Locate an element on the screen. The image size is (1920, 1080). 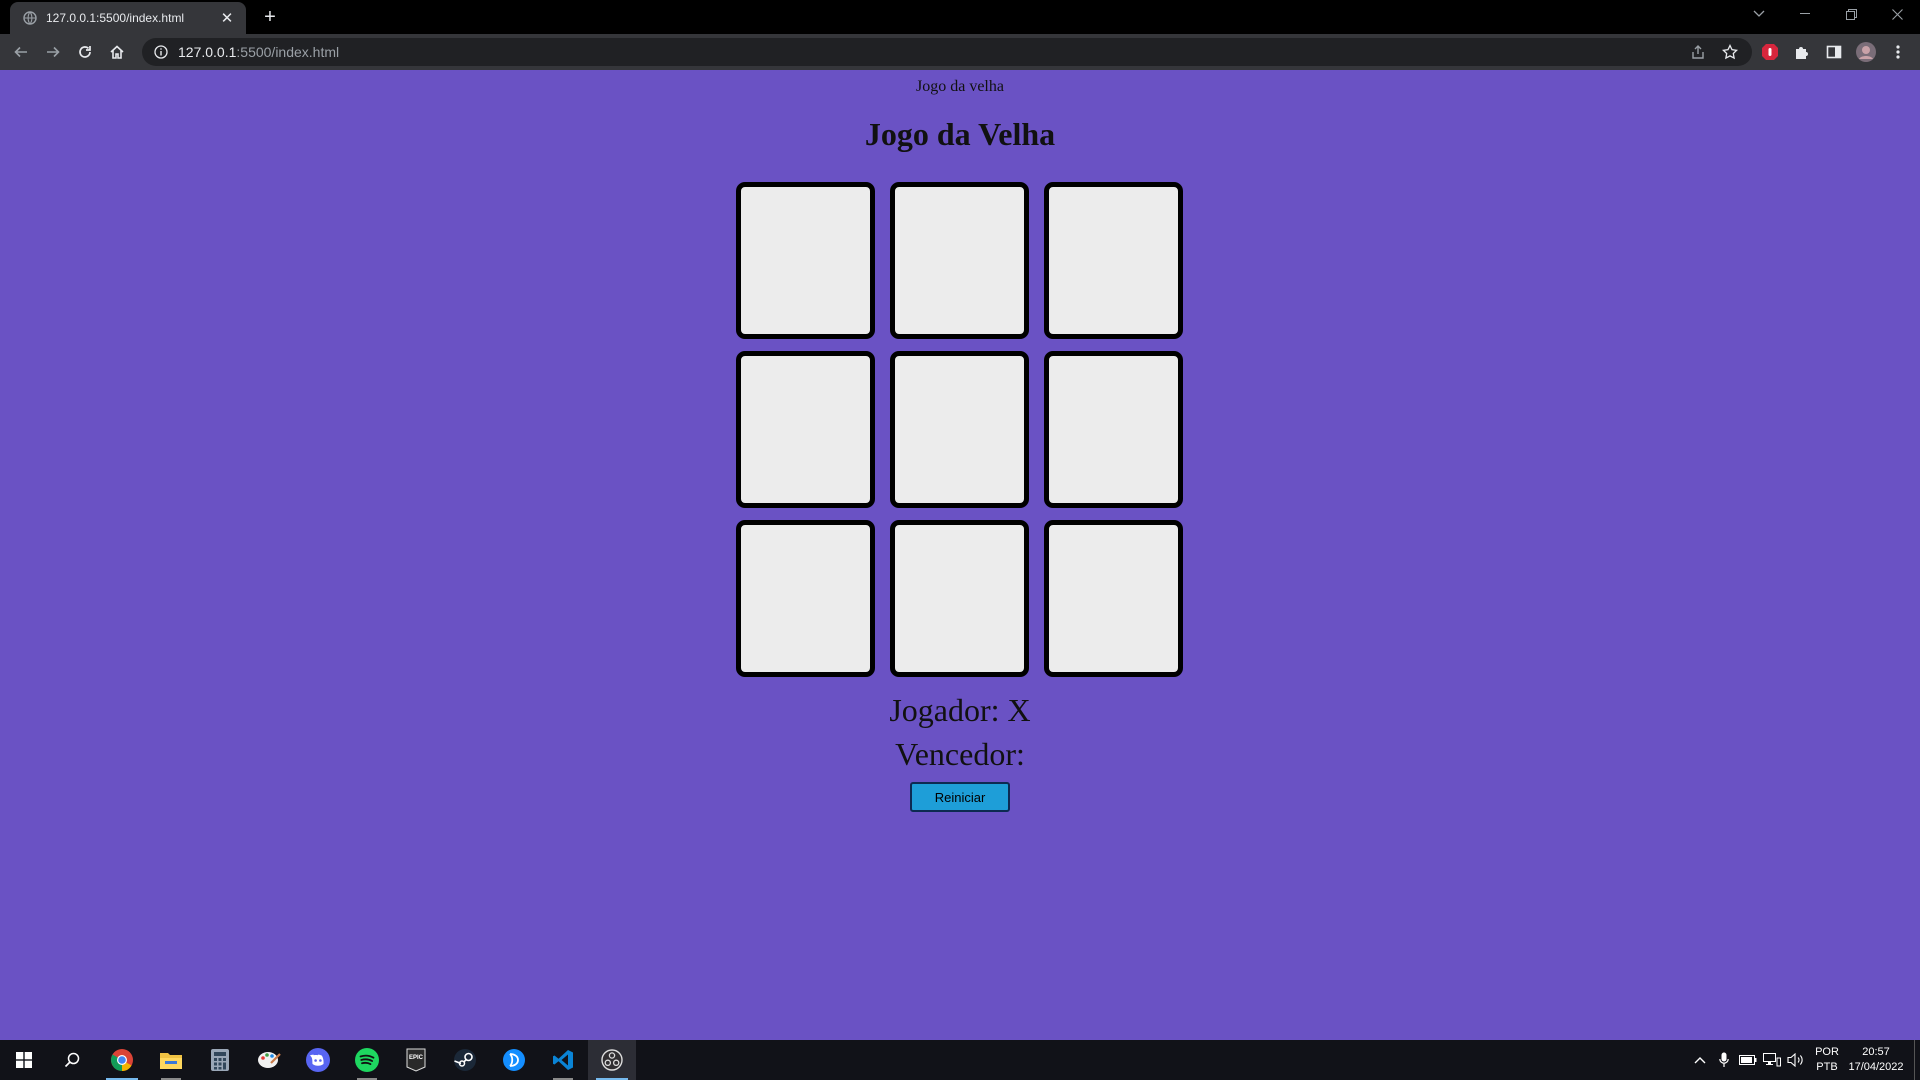
address-bar: 127.0.0.1 :5500/index.html is located at coordinates (947, 52).